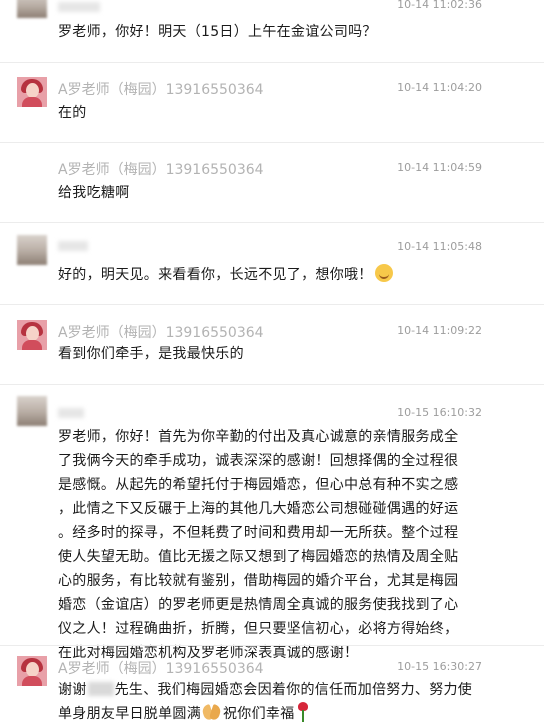 The height and width of the screenshot is (728, 544). I want to click on message-text: 罗老师，你好！明天（15日）上午在金谊公司吗？, so click(217, 32).